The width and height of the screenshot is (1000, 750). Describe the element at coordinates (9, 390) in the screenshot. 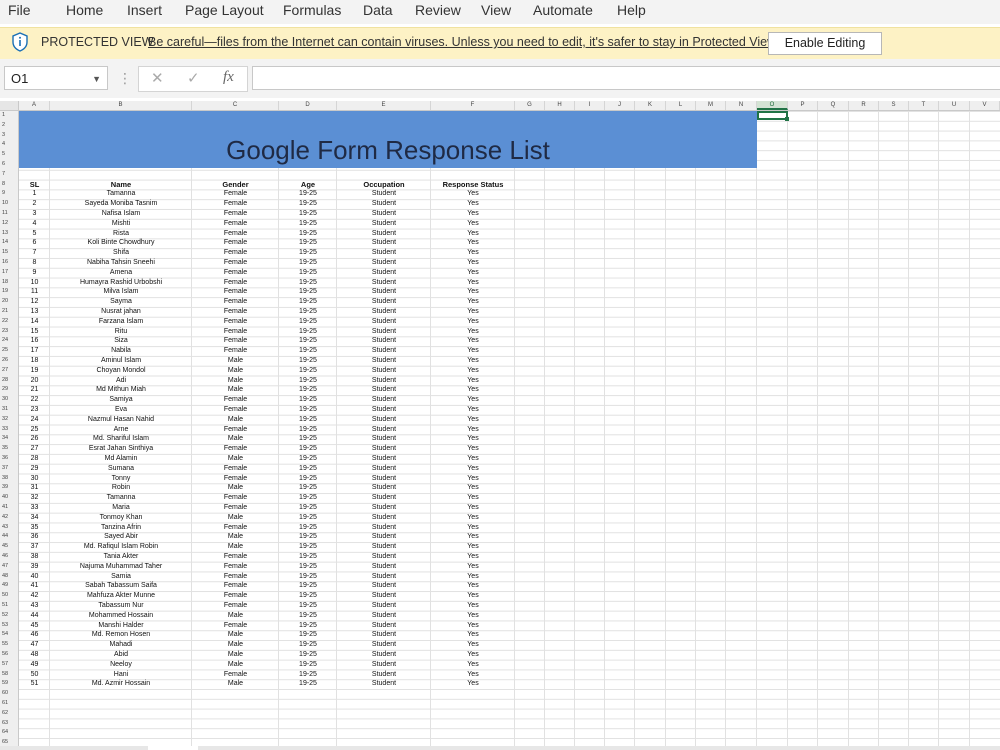

I see `row-header: 29` at that location.